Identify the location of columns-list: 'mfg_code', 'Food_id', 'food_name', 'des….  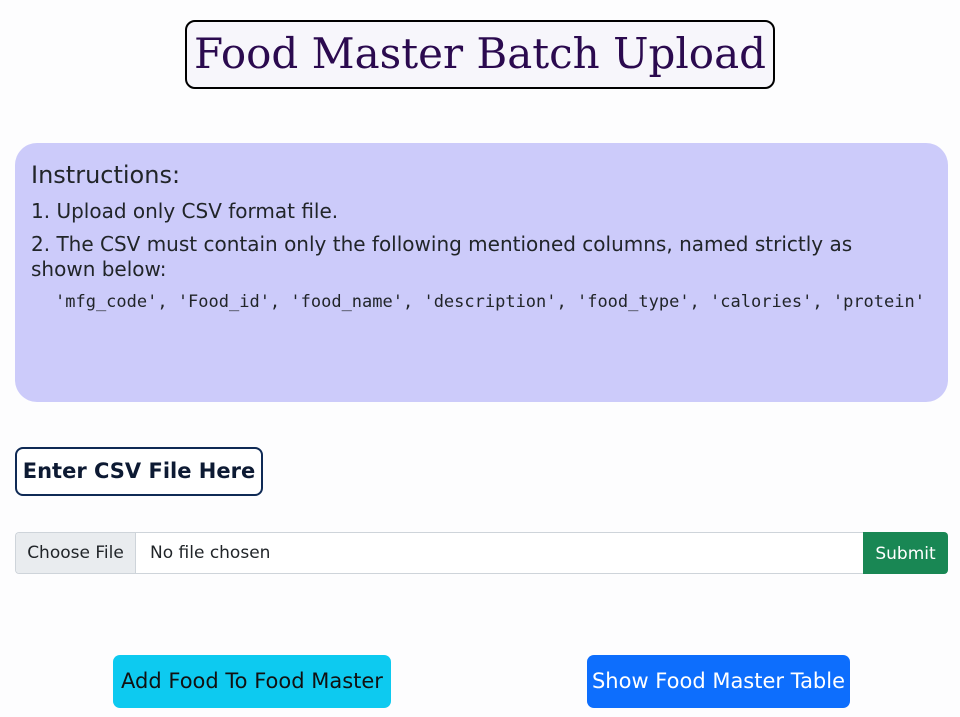
(493, 302).